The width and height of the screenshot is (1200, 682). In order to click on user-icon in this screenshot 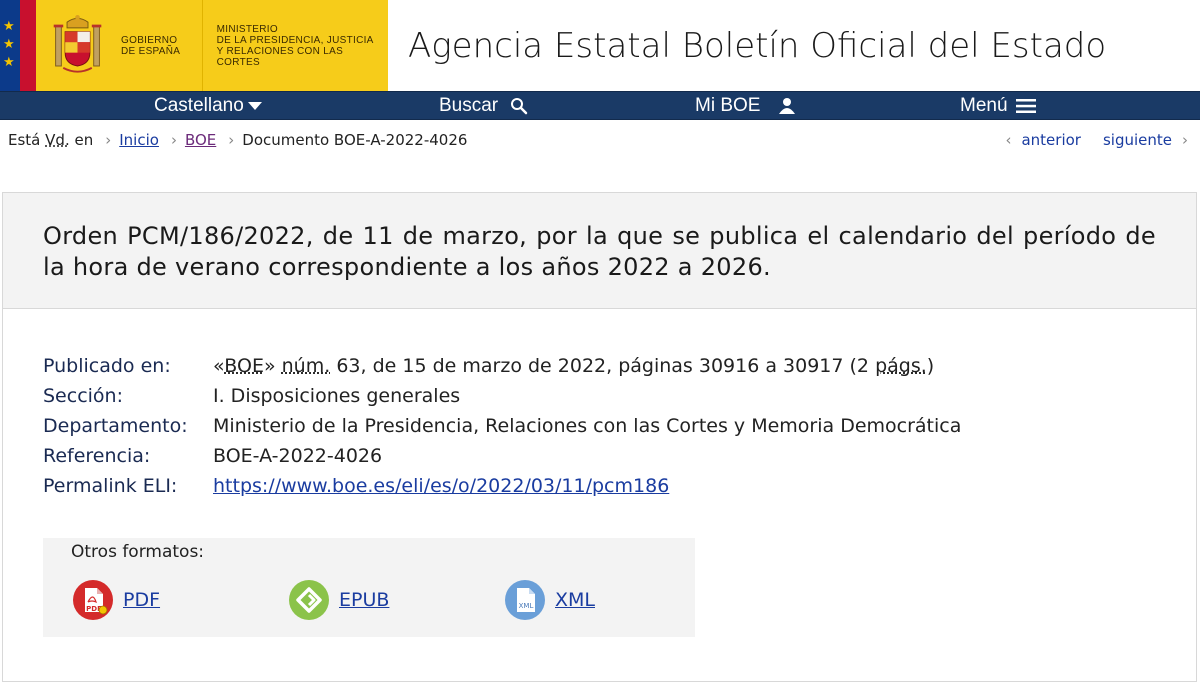, I will do `click(787, 106)`.